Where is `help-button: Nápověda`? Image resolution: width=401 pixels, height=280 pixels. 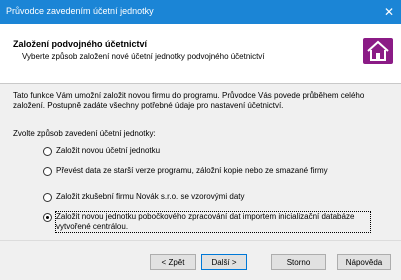 help-button: Nápověda is located at coordinates (364, 262).